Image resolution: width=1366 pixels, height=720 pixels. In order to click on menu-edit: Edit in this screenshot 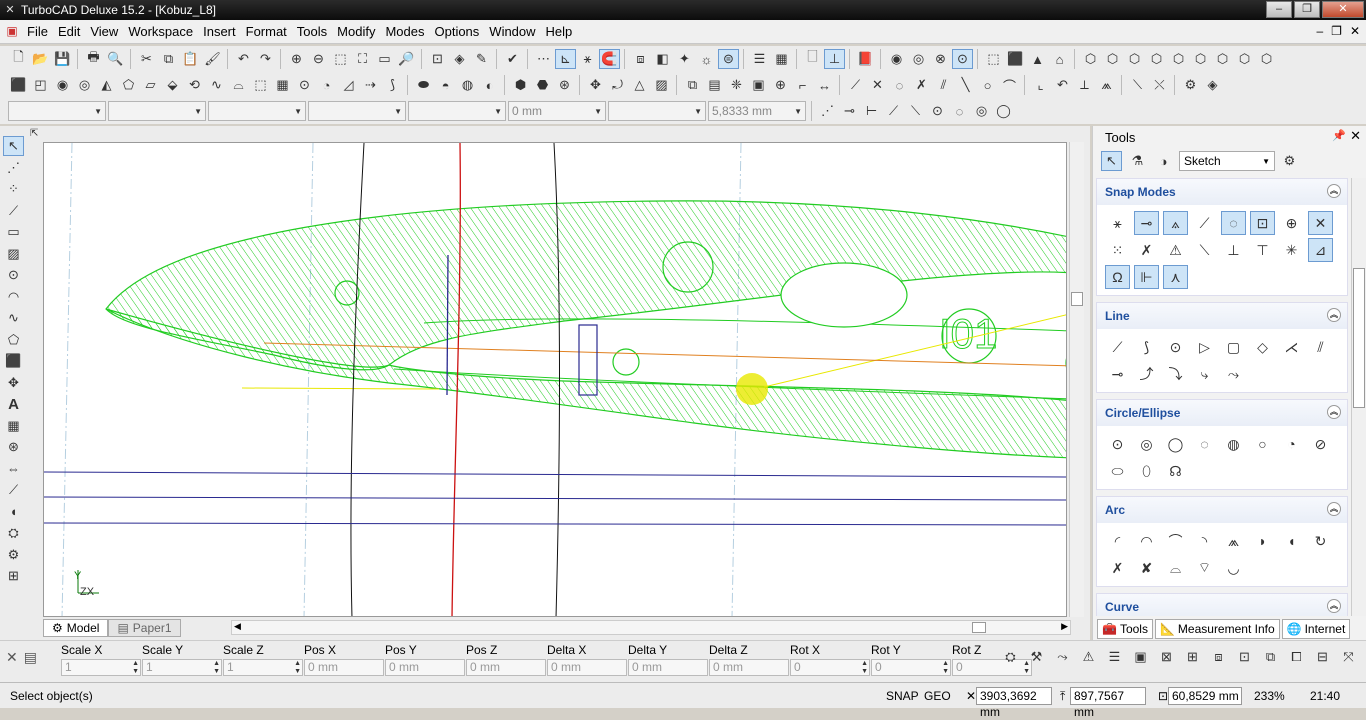, I will do `click(69, 32)`.